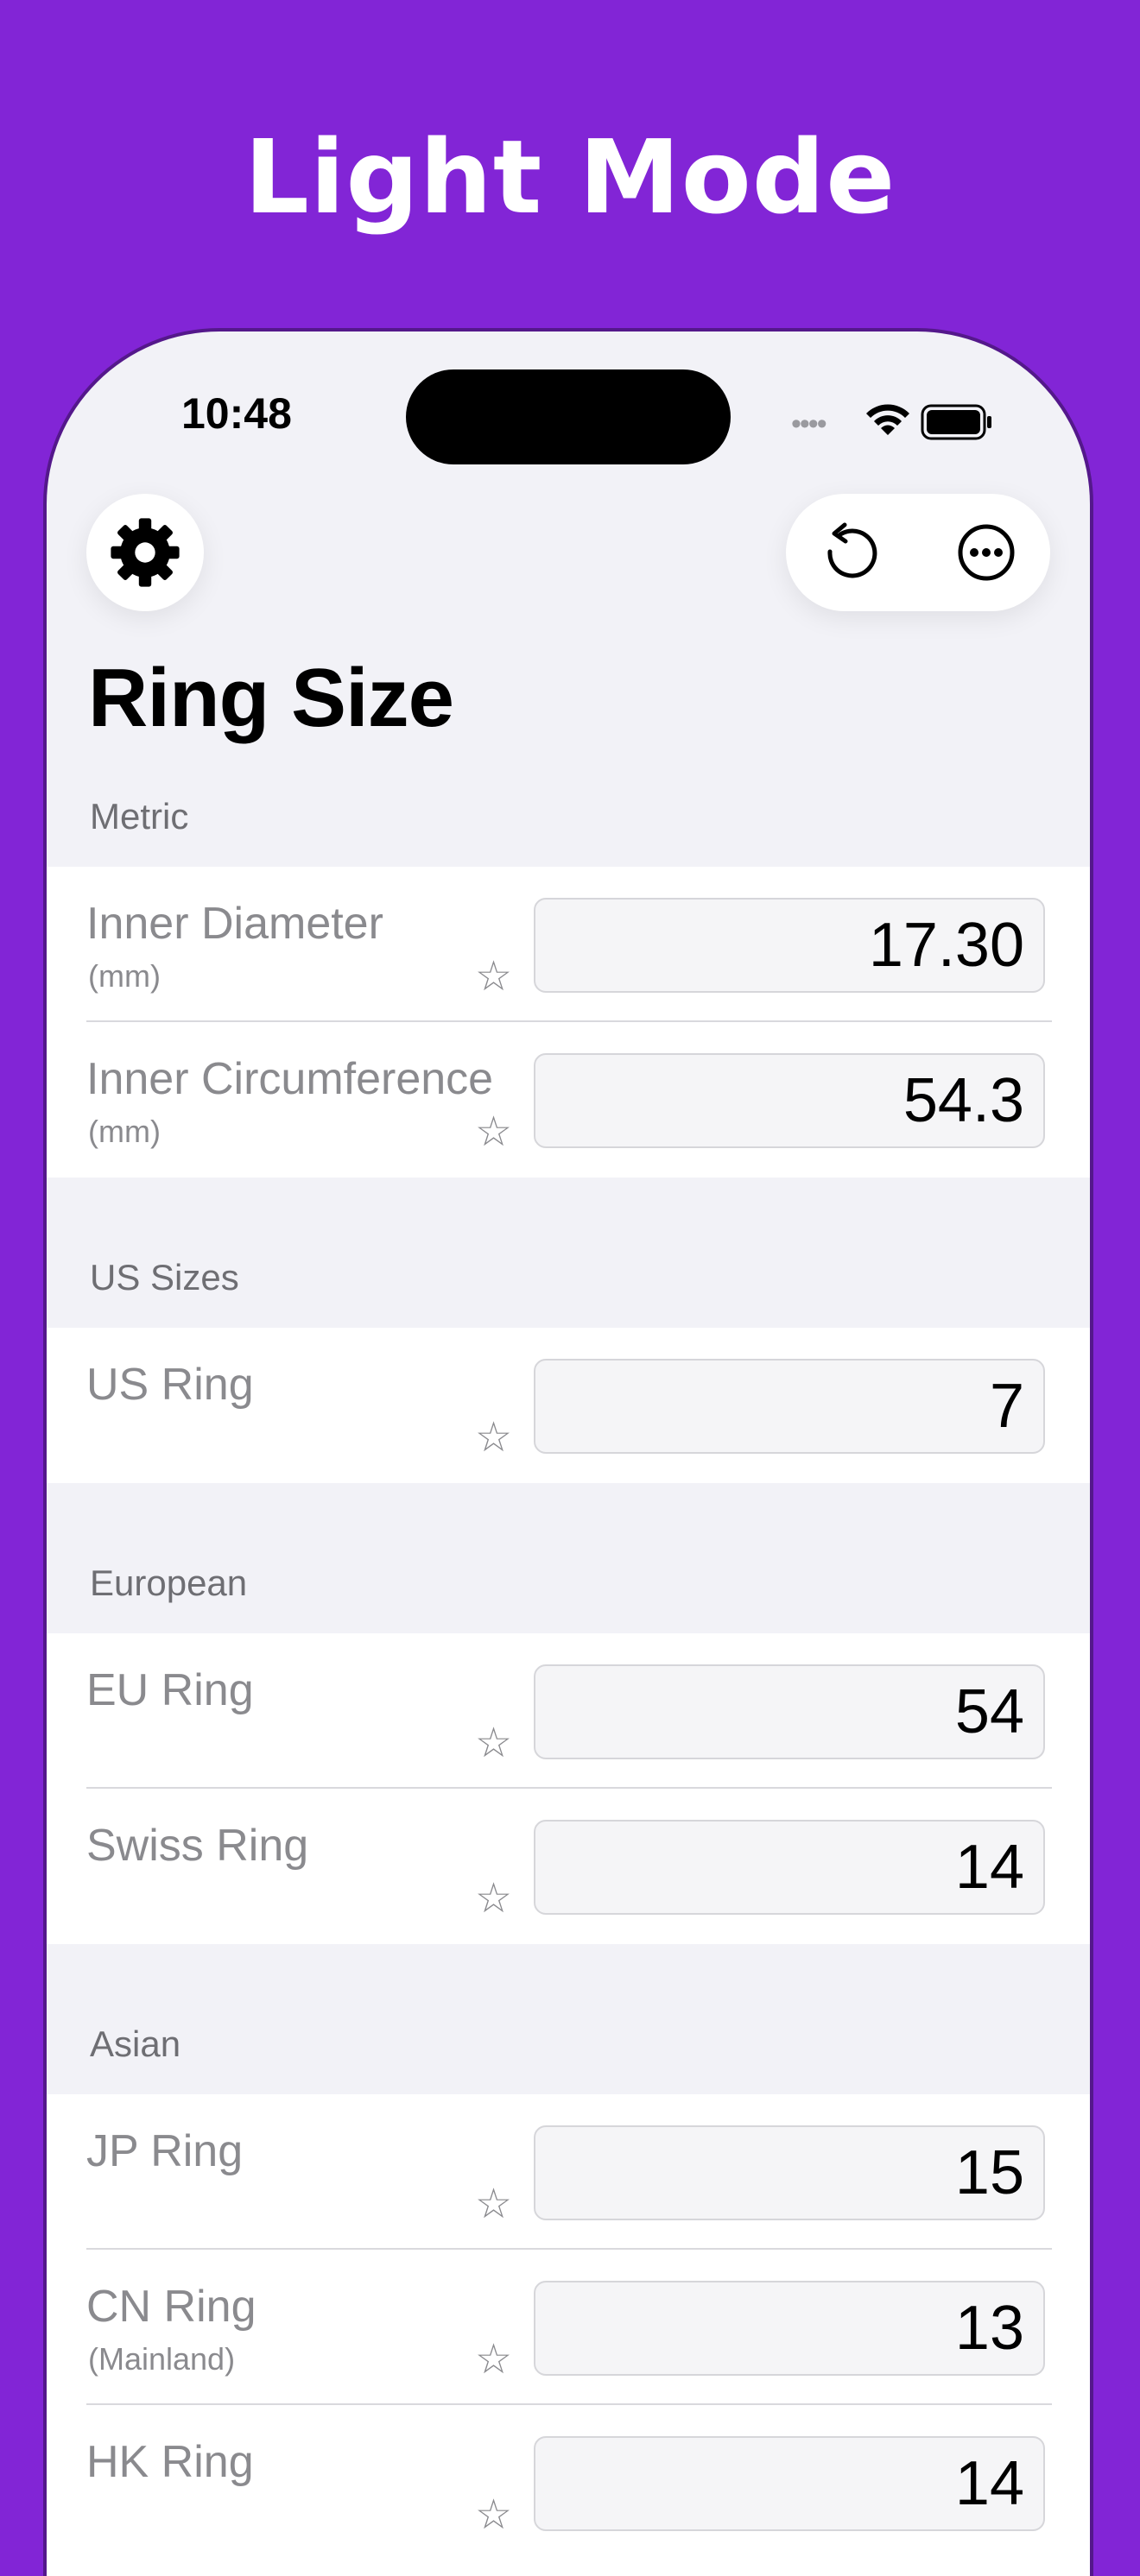 This screenshot has height=2576, width=1140. I want to click on row-inner-circumference: Inner Circumference (mm) ☆ 54.3, so click(568, 1100).